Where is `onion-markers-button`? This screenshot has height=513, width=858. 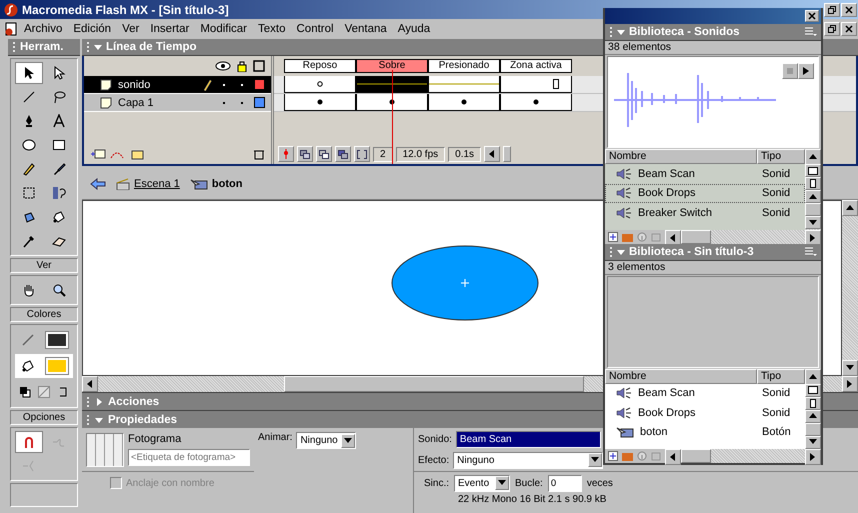 onion-markers-button is located at coordinates (362, 154).